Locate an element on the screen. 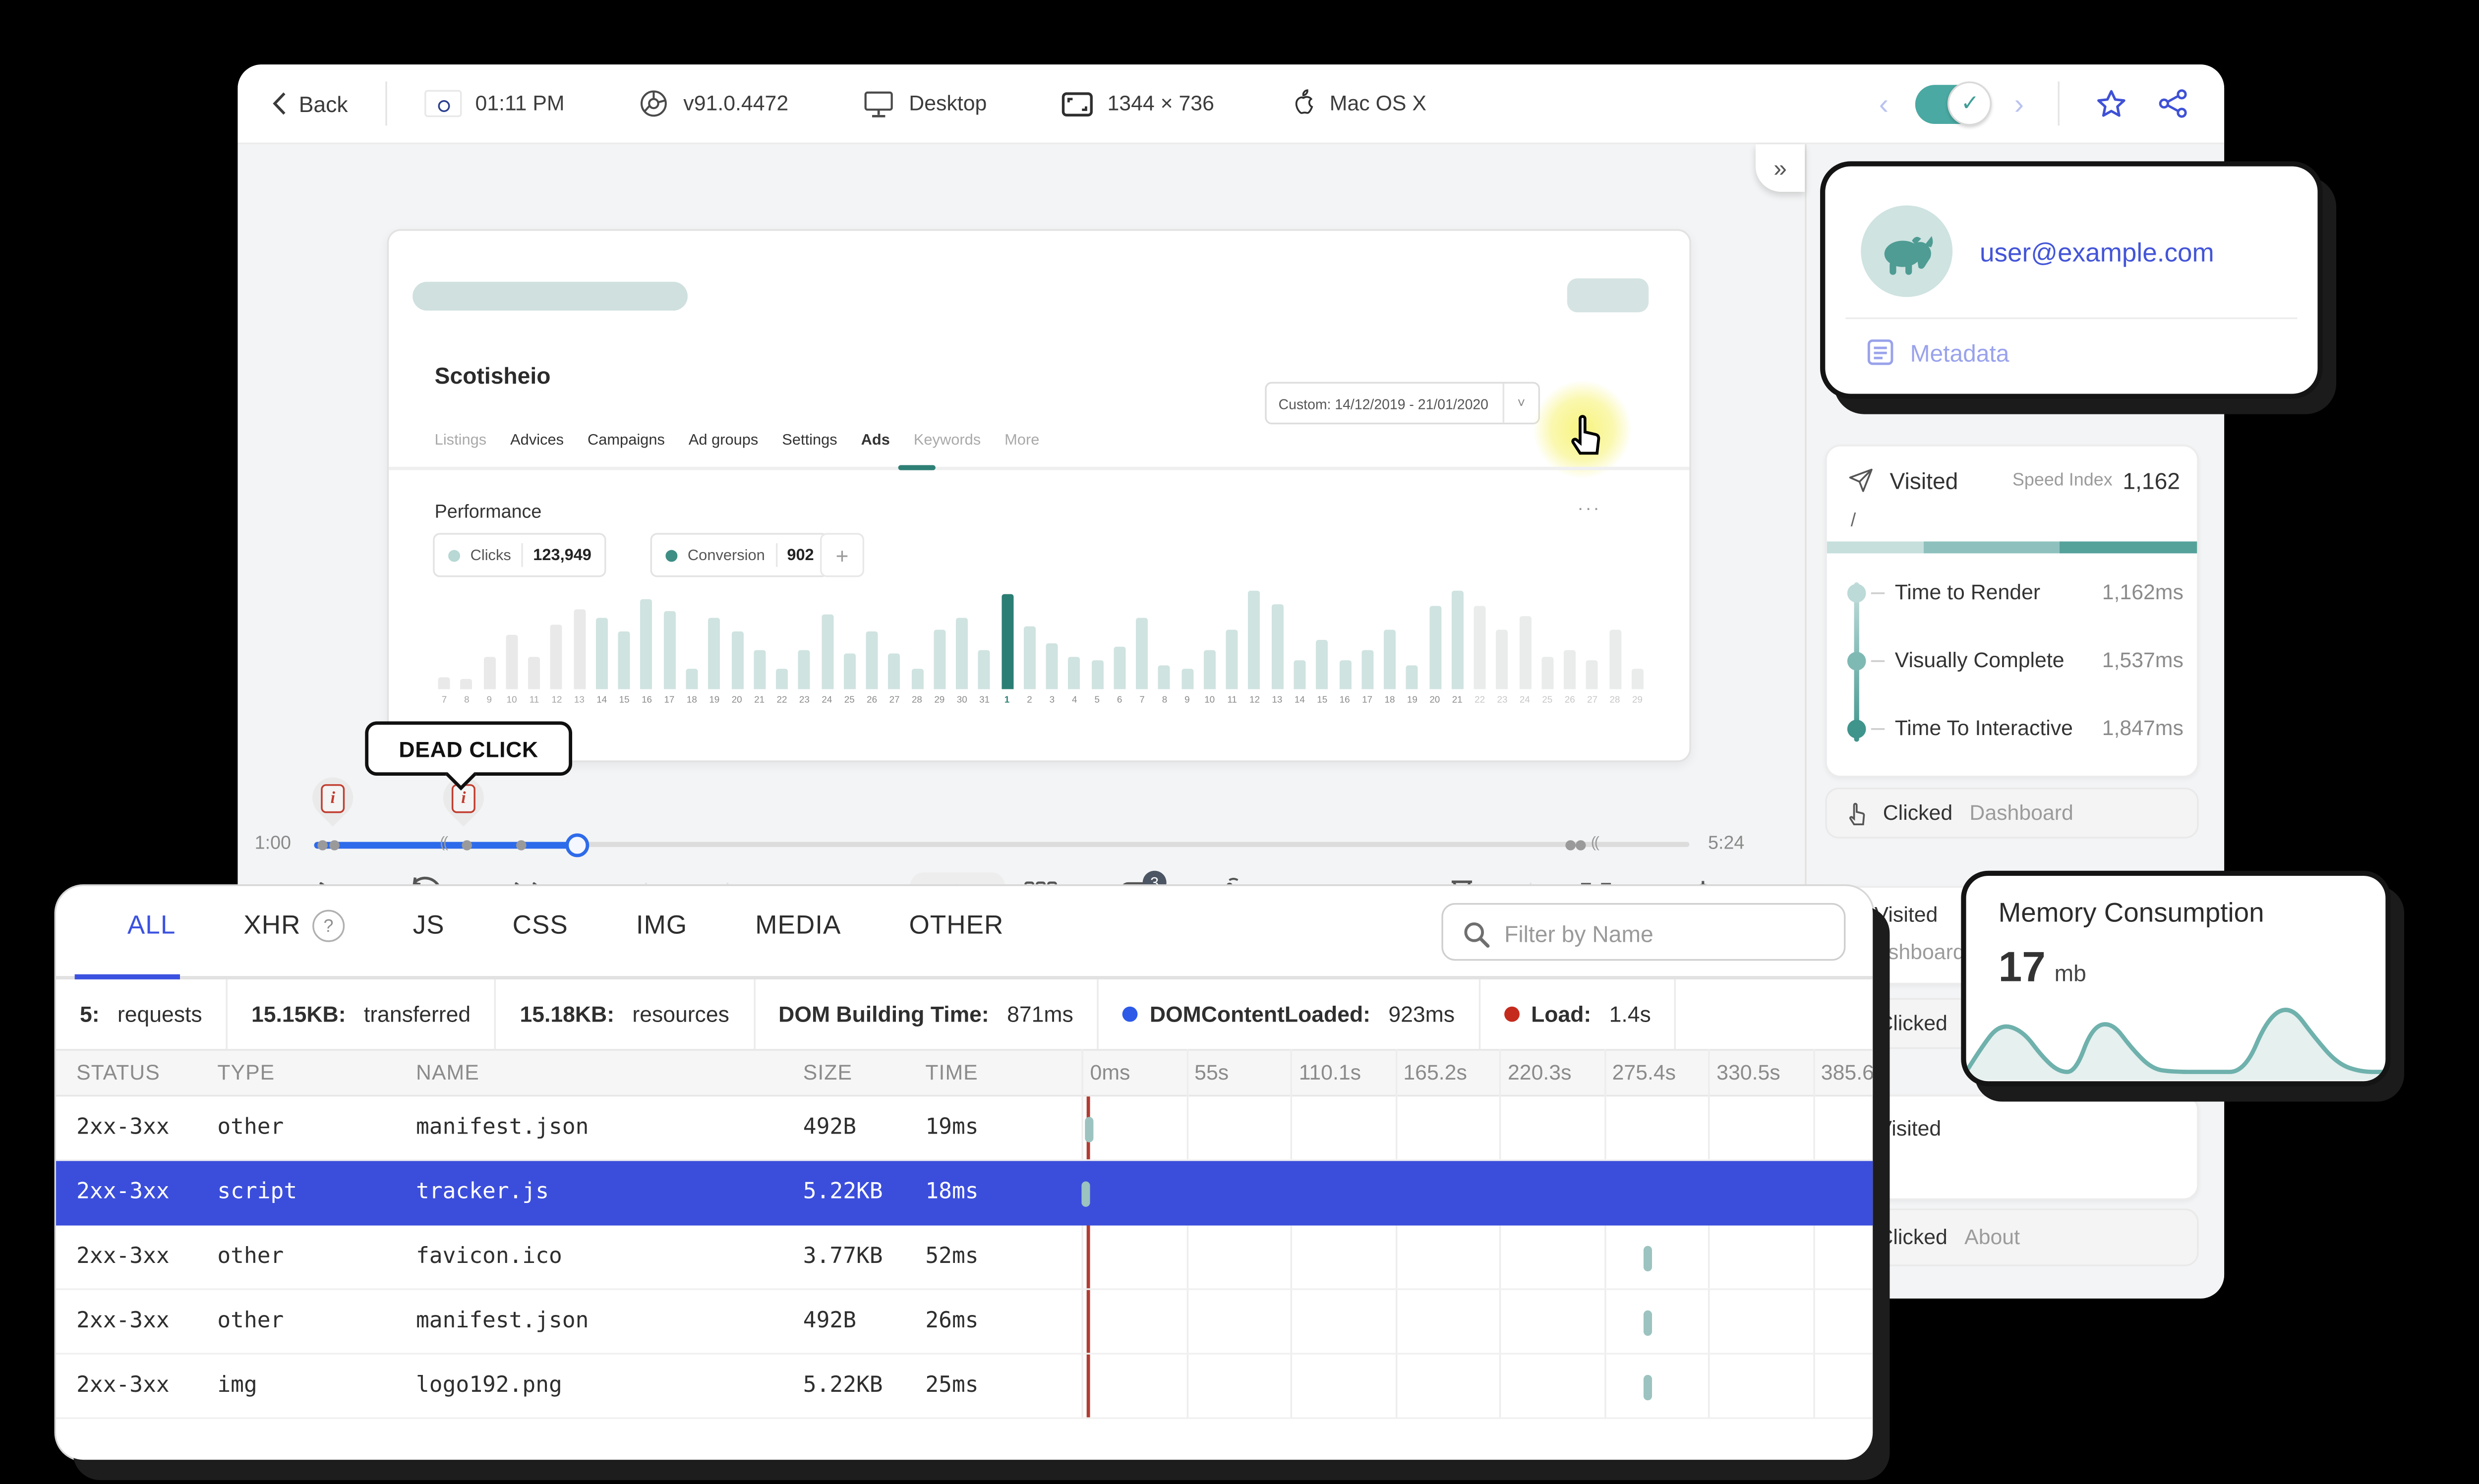 This screenshot has height=1484, width=2479. network-tab-all: ALL is located at coordinates (151, 926).